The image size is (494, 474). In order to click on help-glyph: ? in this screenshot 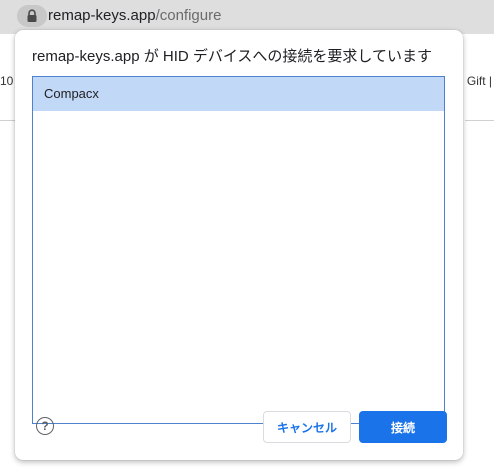, I will do `click(45, 426)`.